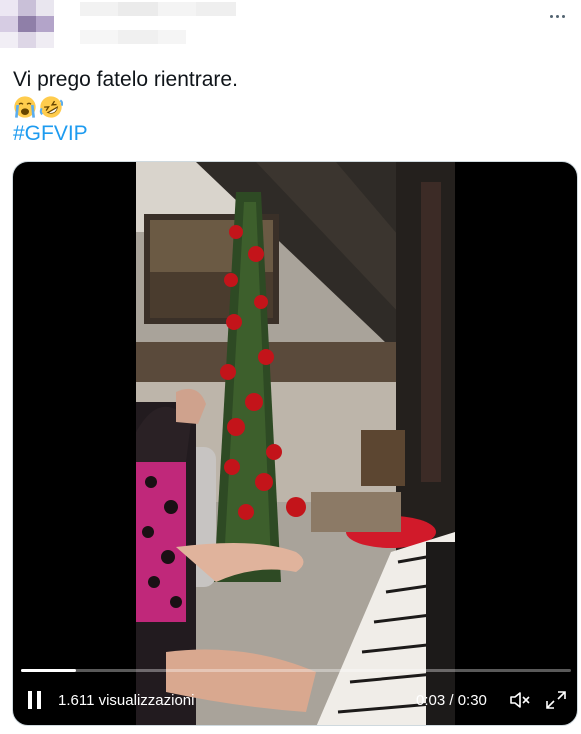 Image resolution: width=581 pixels, height=734 pixels. What do you see at coordinates (125, 79) in the screenshot?
I see `tweet-text: Vi prego fatelo rientrare.` at bounding box center [125, 79].